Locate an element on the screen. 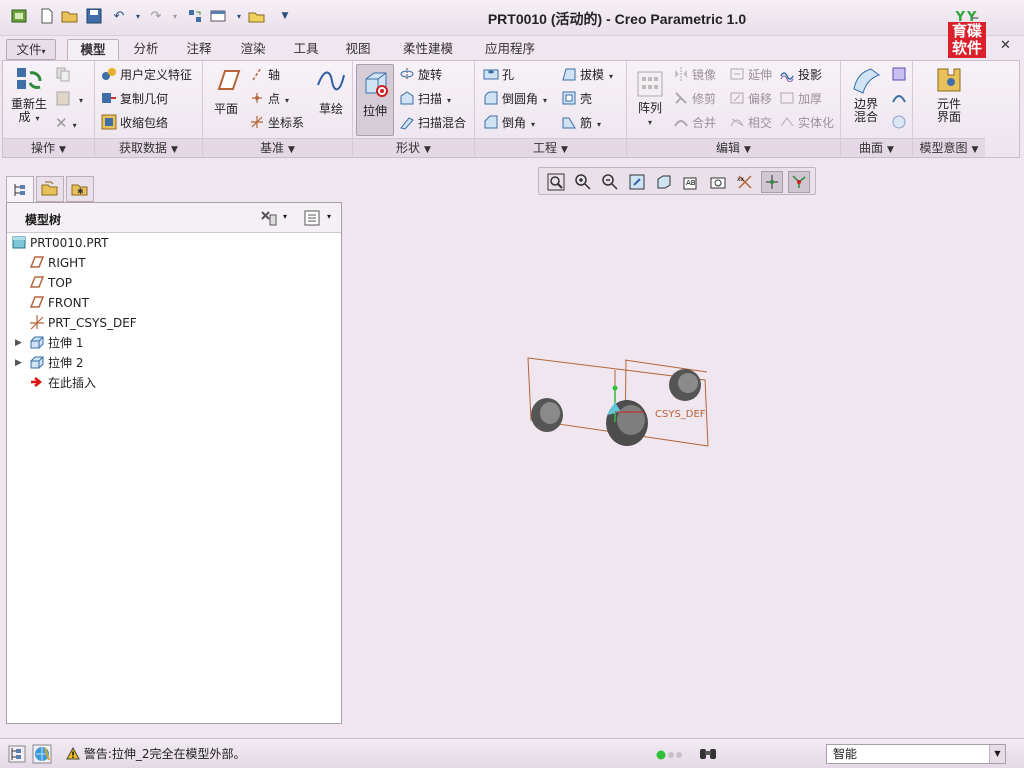  group-surfaces-footer: 曲面 ▼ is located at coordinates (876, 147).